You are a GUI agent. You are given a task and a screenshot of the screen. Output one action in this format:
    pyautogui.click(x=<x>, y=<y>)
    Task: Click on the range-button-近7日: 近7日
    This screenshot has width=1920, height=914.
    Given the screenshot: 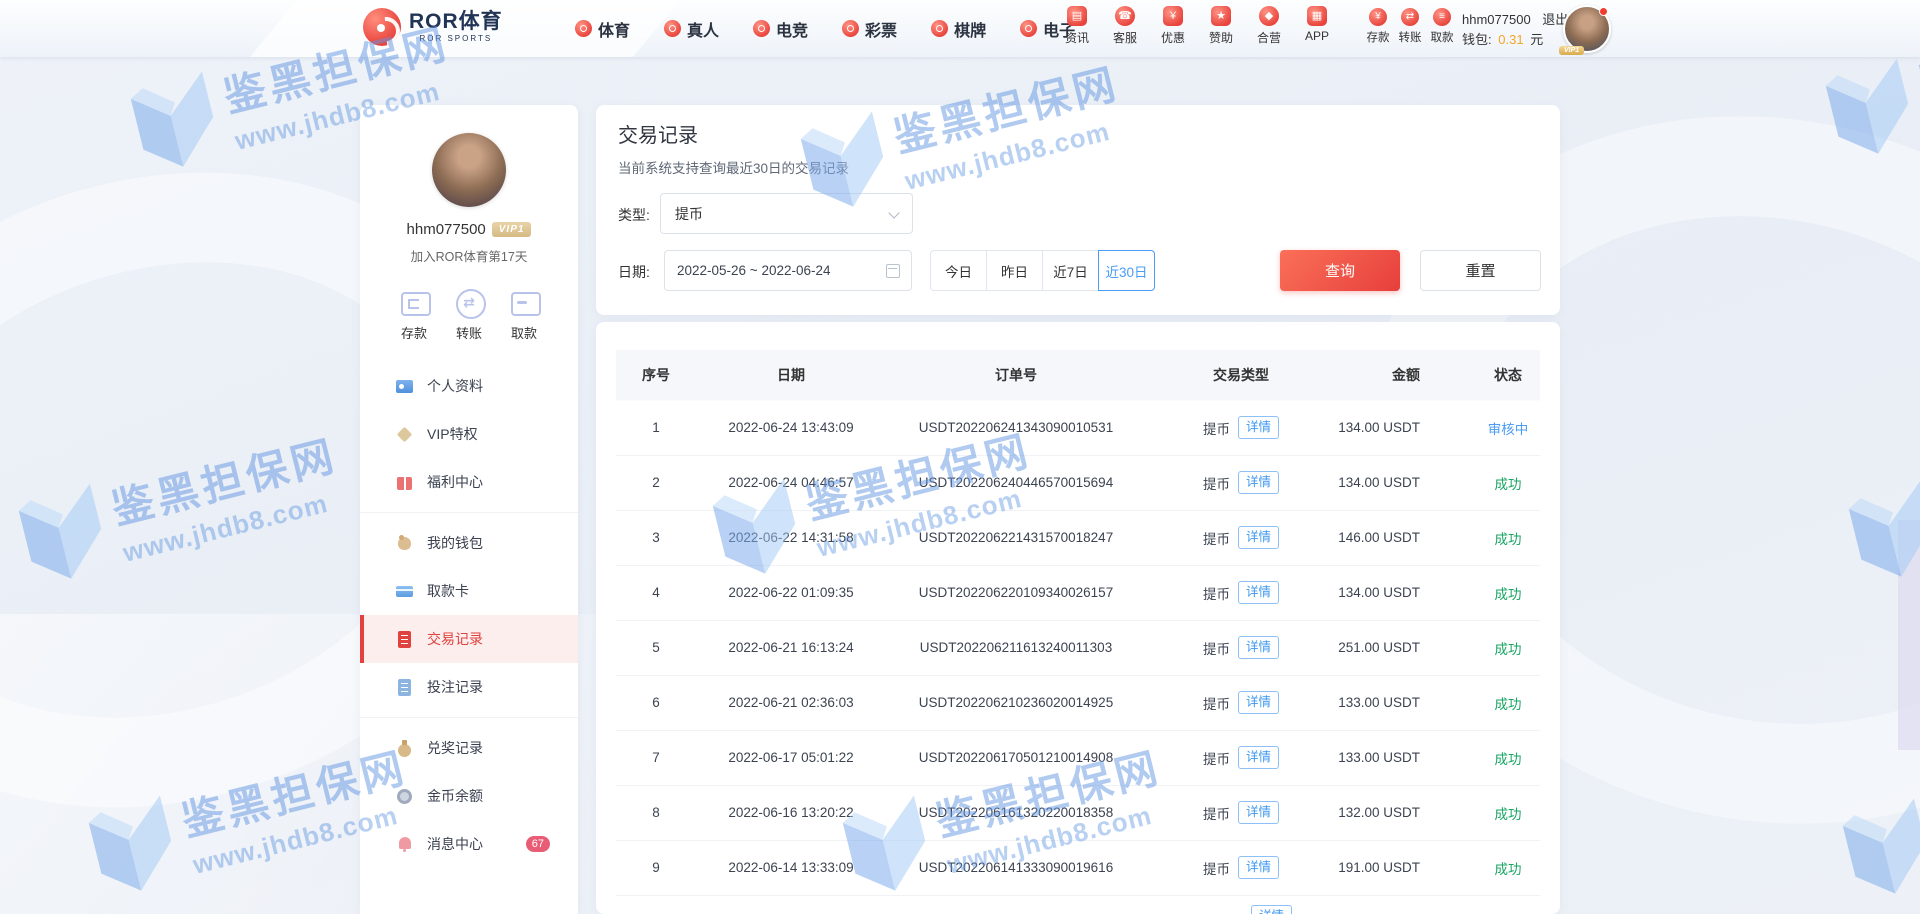 What is the action you would take?
    pyautogui.click(x=1070, y=270)
    